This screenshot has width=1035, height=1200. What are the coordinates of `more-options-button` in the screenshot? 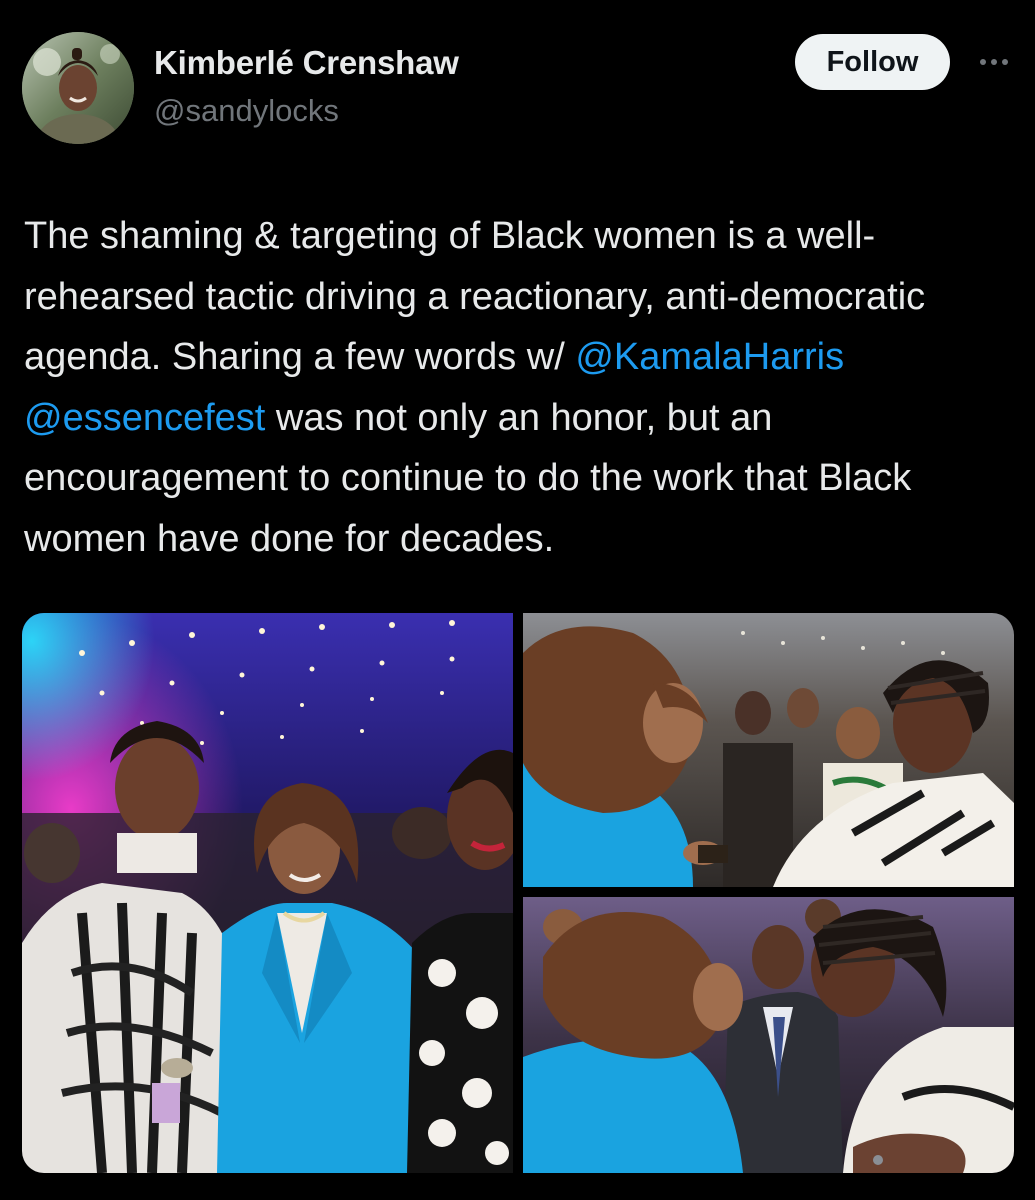 It's located at (994, 62).